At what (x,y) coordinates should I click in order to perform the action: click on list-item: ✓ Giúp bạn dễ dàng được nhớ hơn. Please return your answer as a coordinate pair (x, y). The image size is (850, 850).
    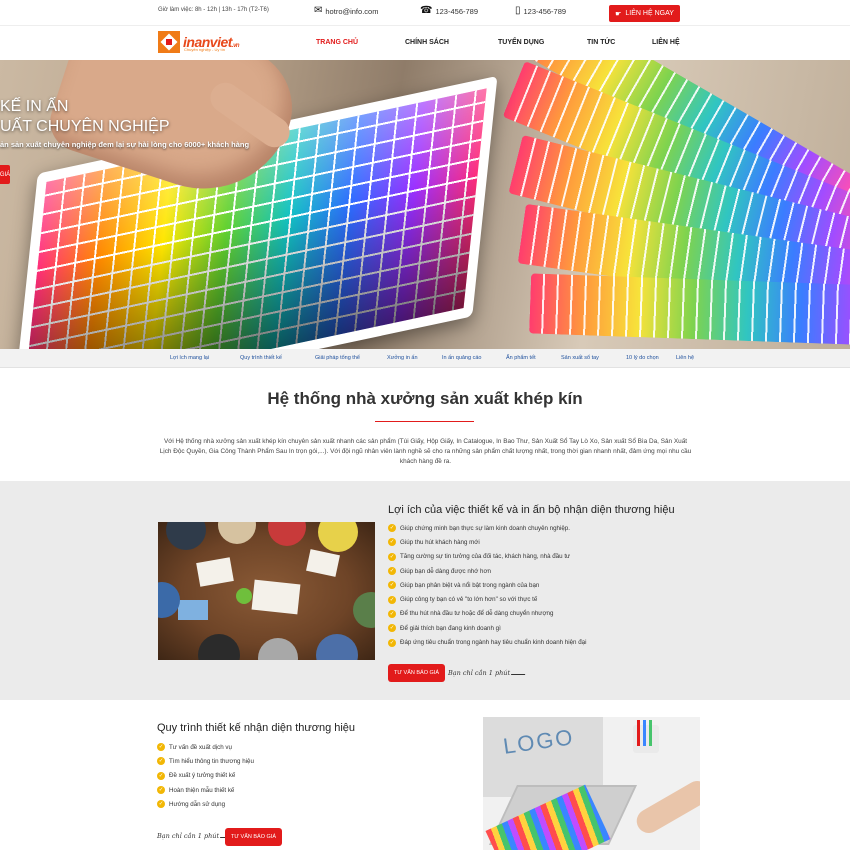
    Looking at the image, I should click on (439, 571).